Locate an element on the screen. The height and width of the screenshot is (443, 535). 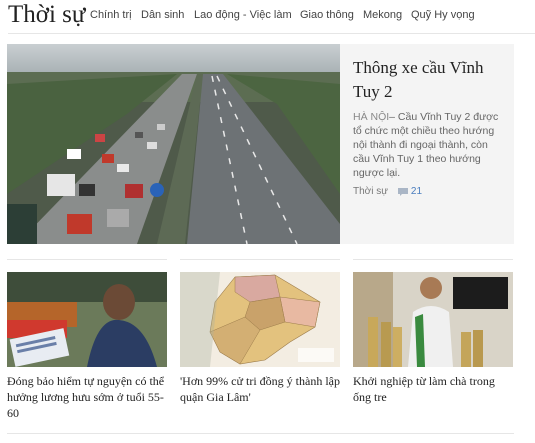
nav-item-giao-thong: Giao thông is located at coordinates (327, 15).